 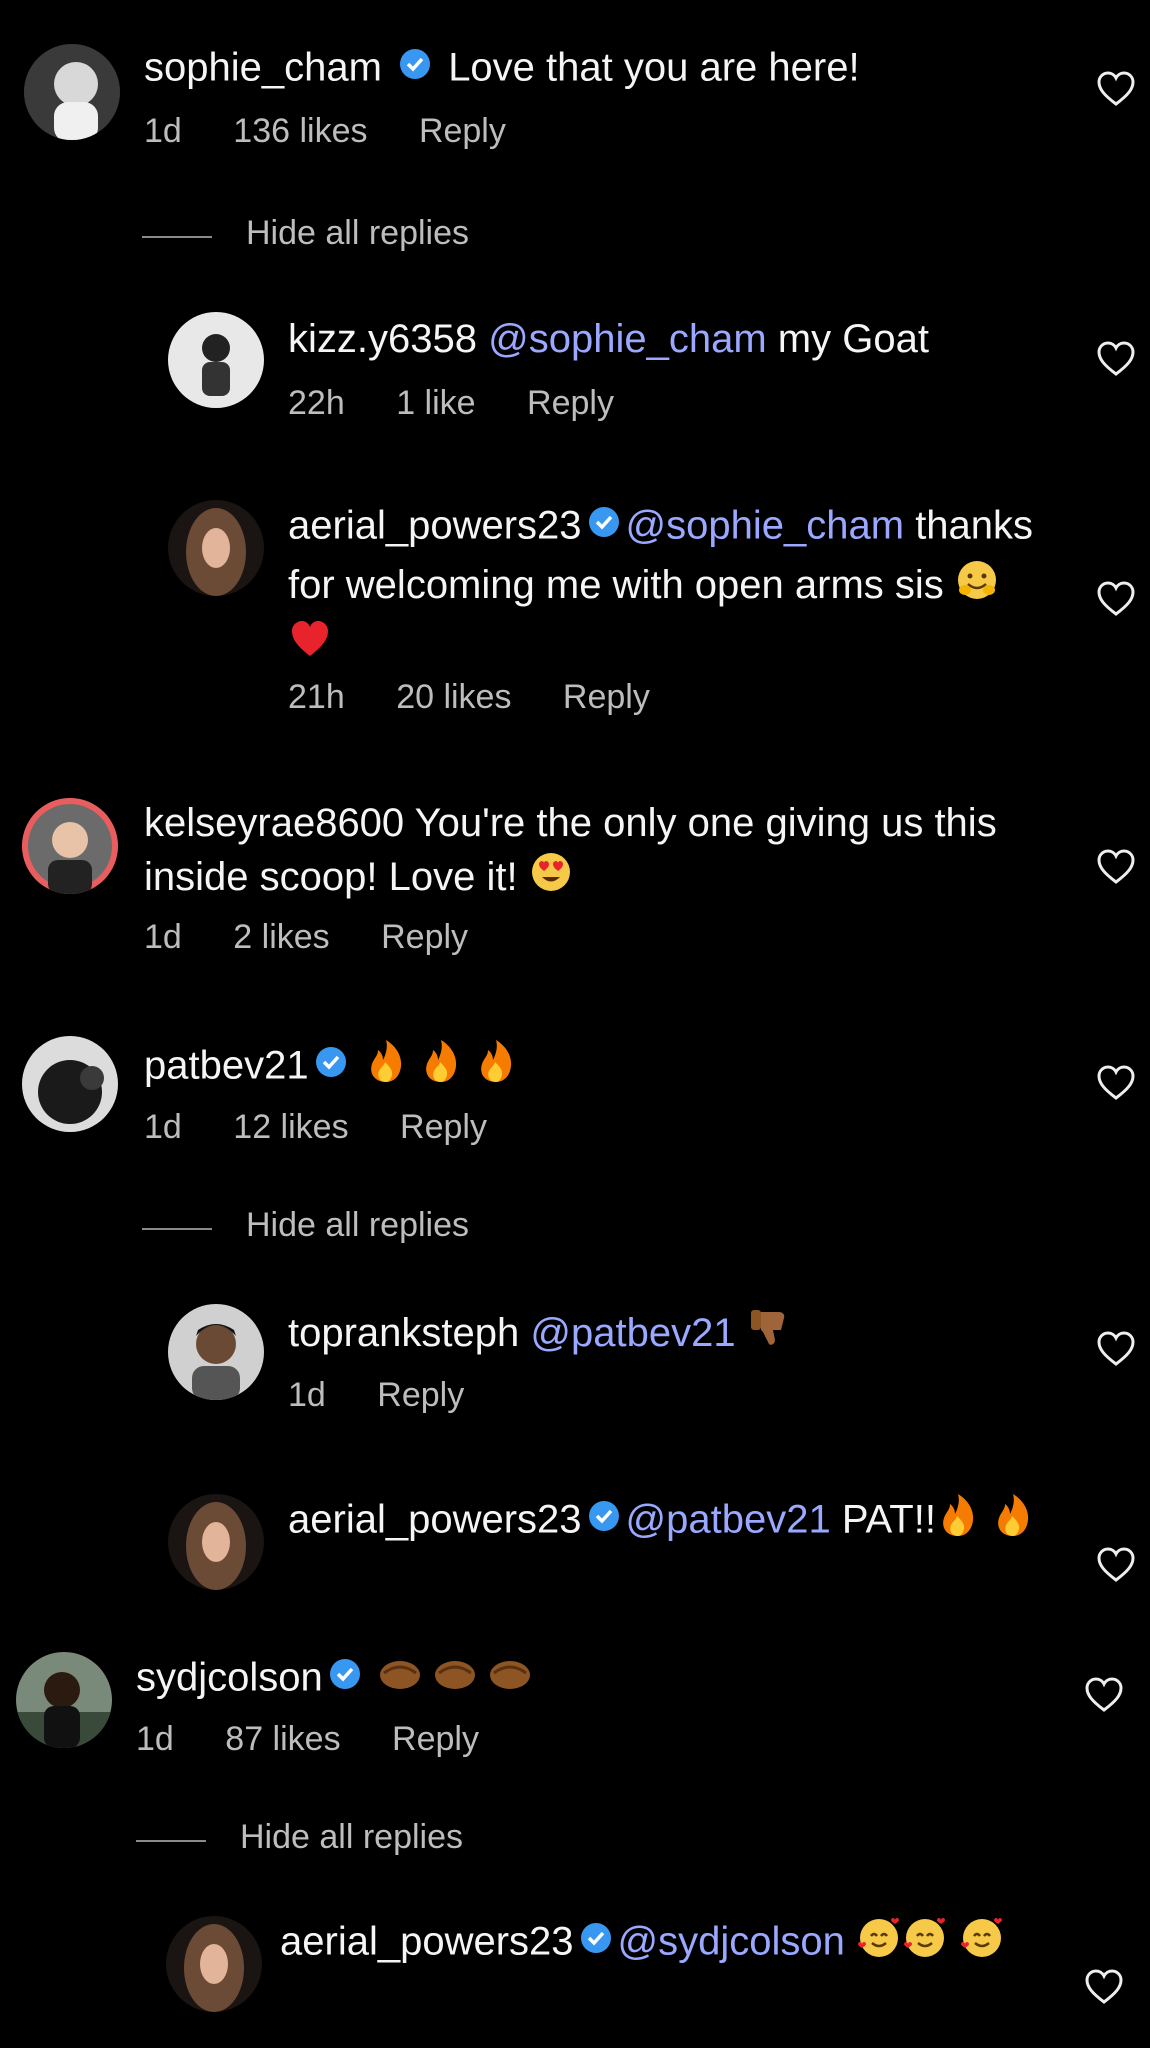 What do you see at coordinates (310, 646) in the screenshot?
I see `red-heart-emoji-icon` at bounding box center [310, 646].